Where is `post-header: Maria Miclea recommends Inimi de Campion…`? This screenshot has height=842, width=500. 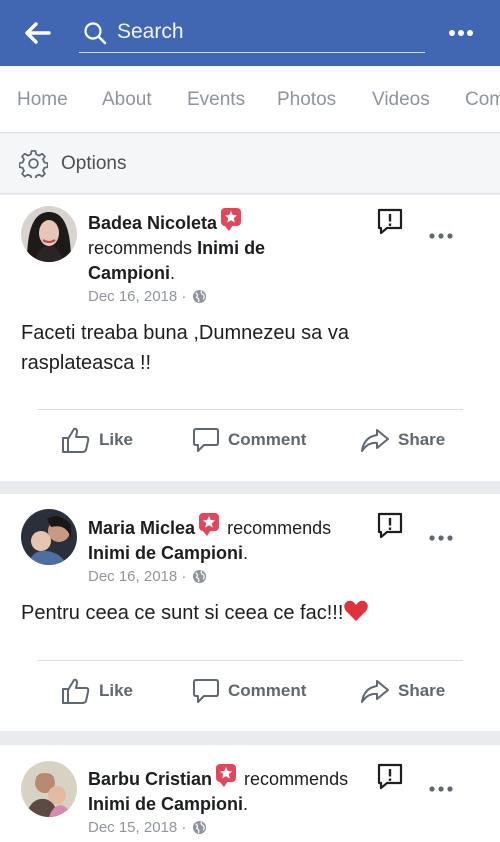 post-header: Maria Miclea recommends Inimi de Campion… is located at coordinates (209, 539).